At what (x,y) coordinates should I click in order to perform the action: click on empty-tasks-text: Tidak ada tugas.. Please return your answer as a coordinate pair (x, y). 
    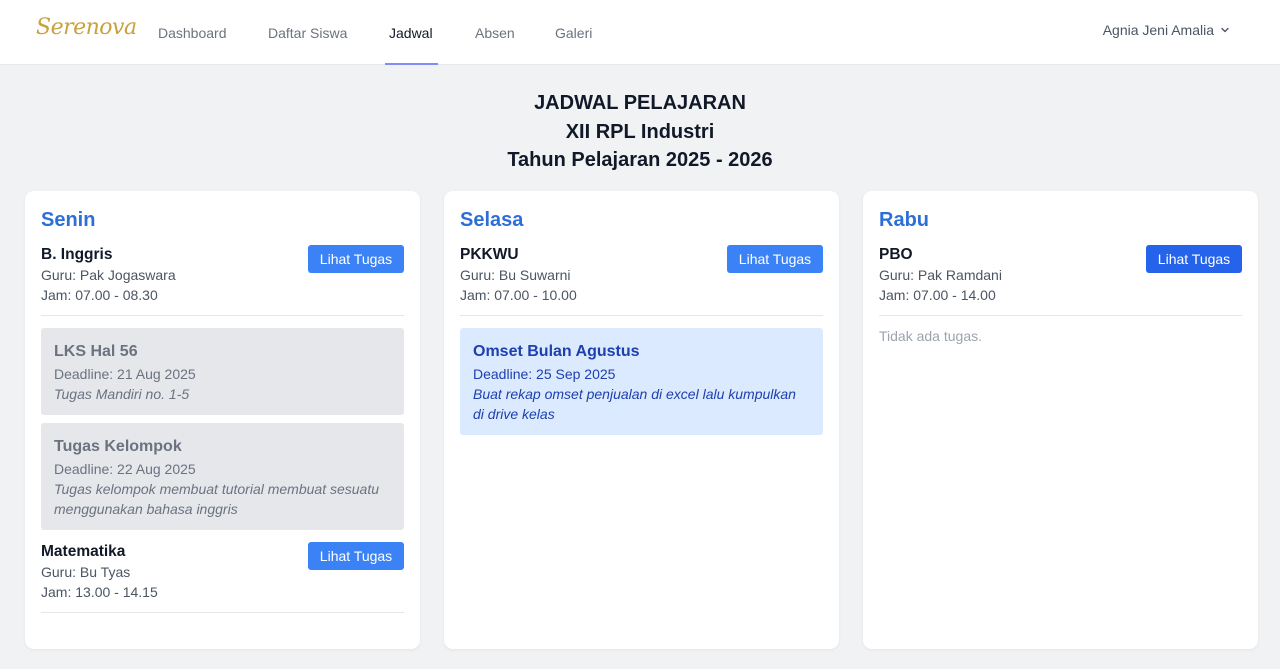
    Looking at the image, I should click on (930, 336).